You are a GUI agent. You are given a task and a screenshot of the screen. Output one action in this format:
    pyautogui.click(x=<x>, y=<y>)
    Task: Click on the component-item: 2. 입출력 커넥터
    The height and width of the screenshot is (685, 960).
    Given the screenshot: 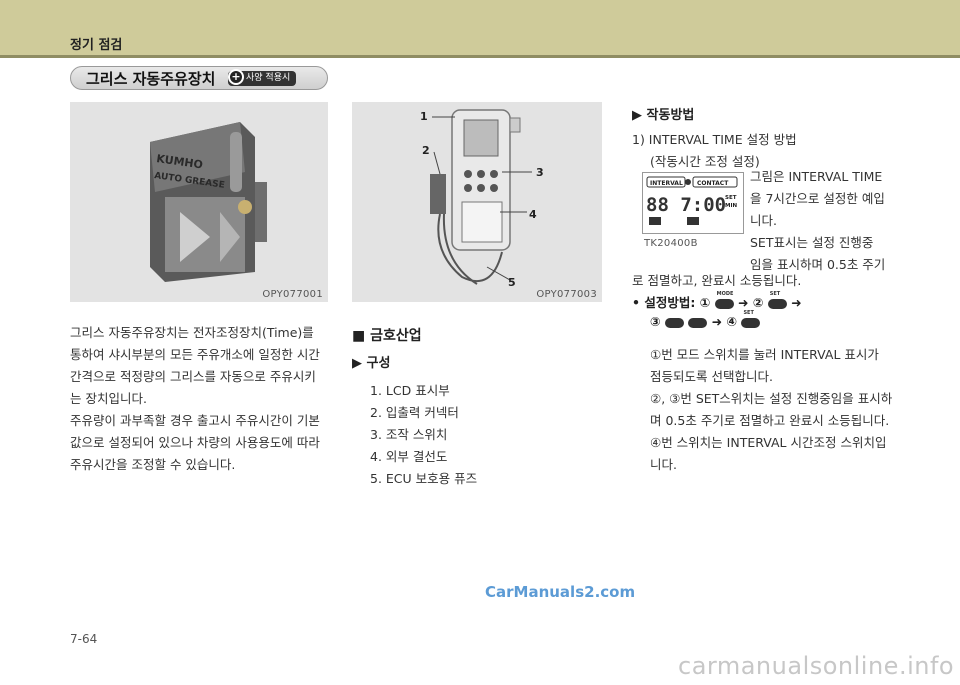 What is the action you would take?
    pyautogui.click(x=414, y=412)
    